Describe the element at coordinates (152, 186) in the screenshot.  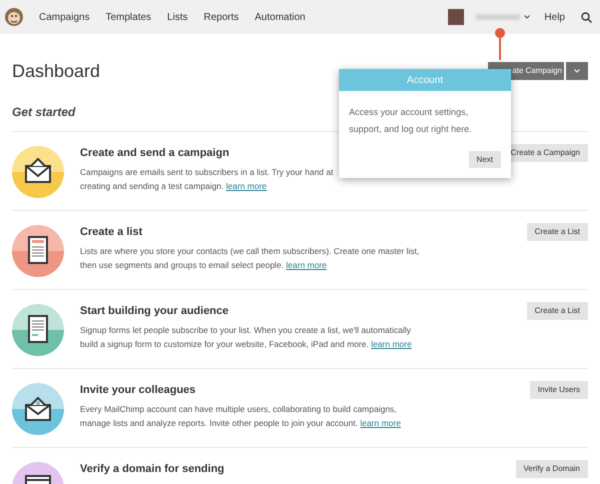
I see `task-description: creating and sending a test campaign.` at that location.